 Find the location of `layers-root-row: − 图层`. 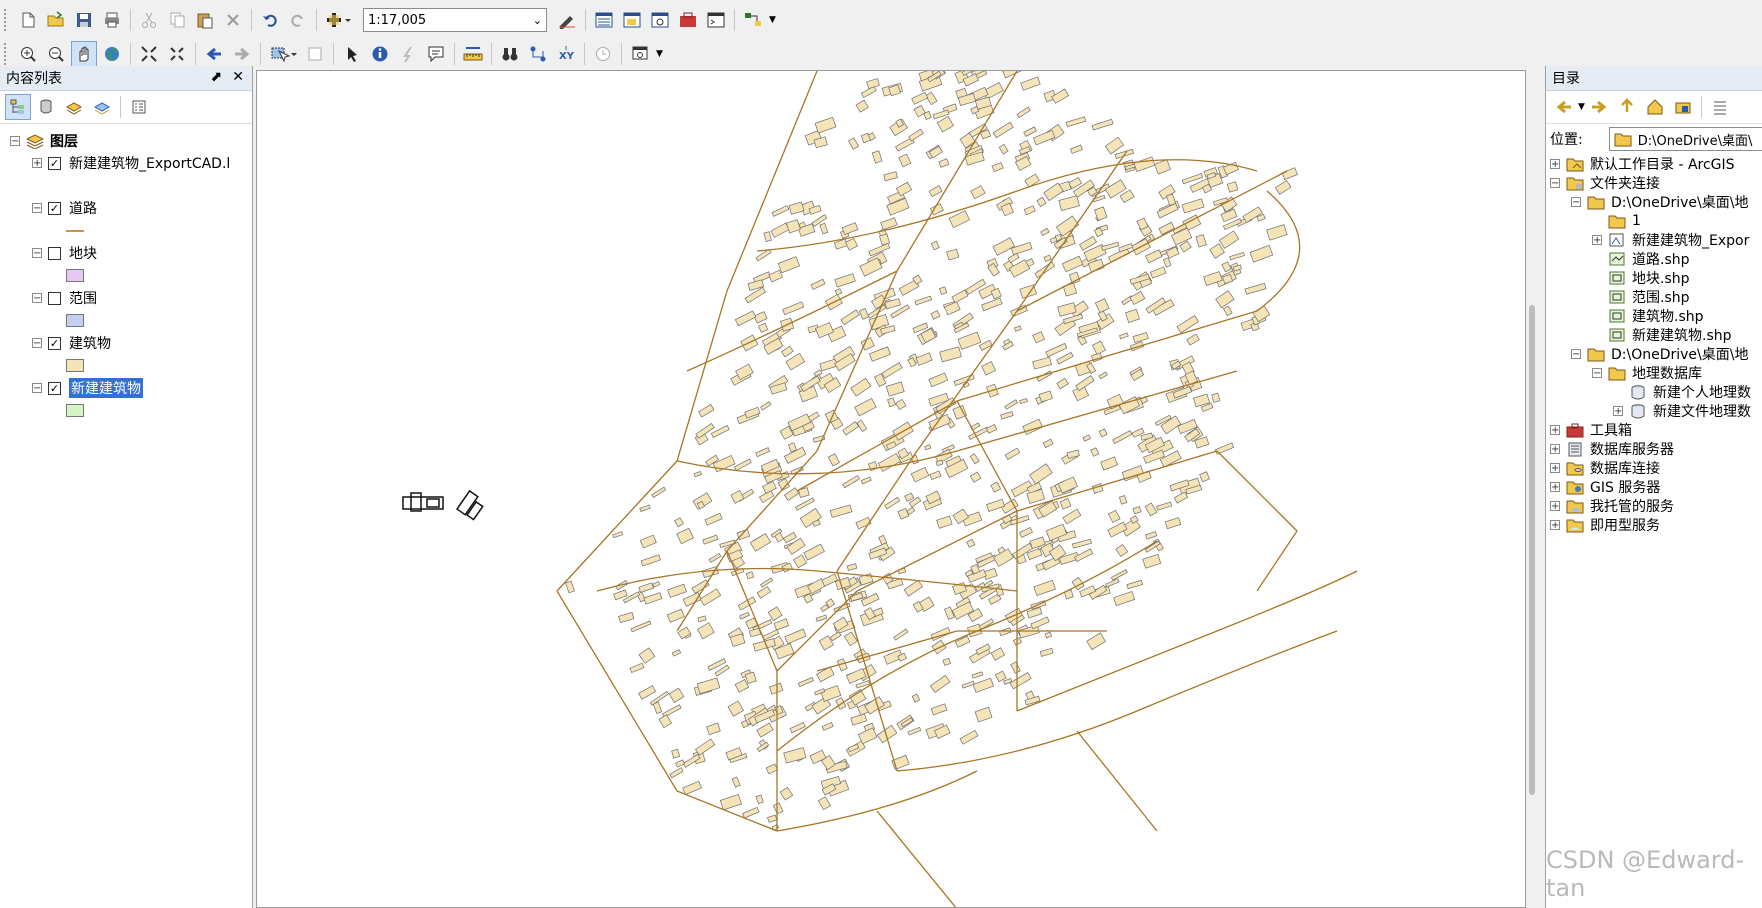

layers-root-row: − 图层 is located at coordinates (44, 141).